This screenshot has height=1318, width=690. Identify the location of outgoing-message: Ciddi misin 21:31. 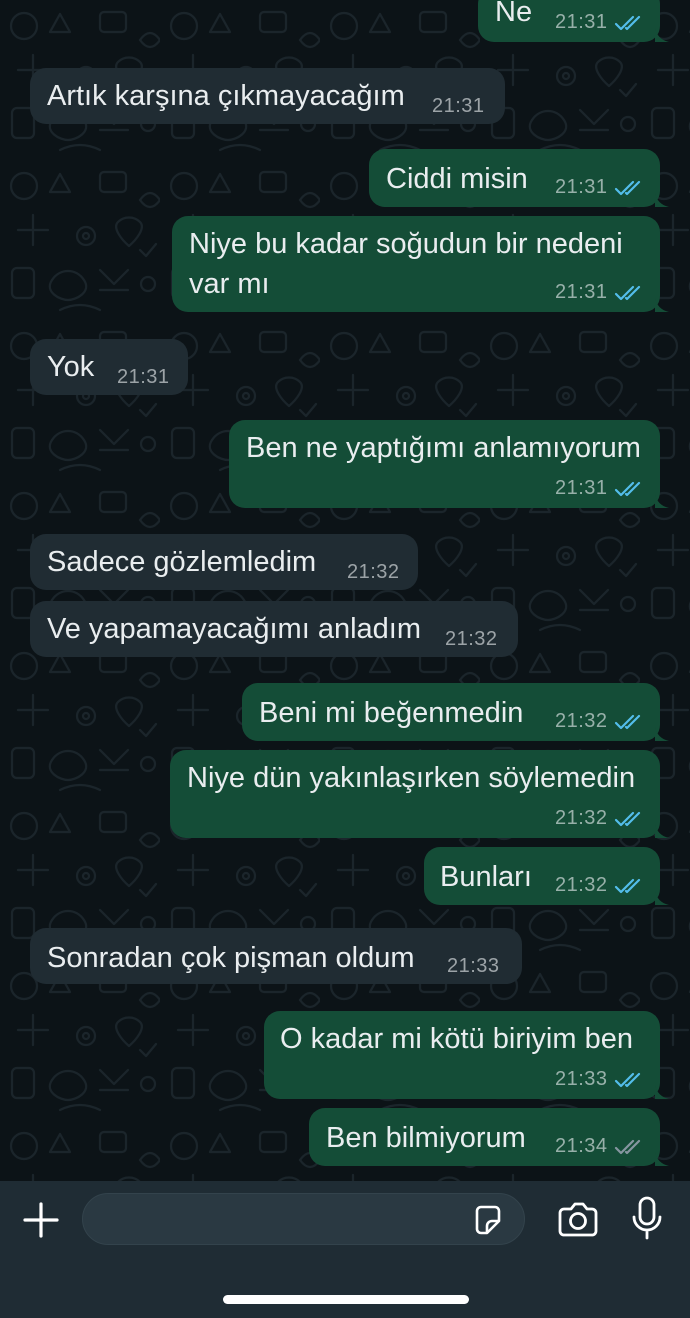
(519, 178).